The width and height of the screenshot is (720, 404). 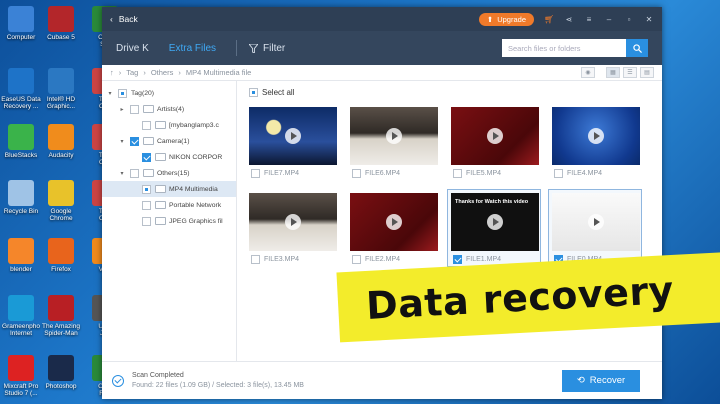 What do you see at coordinates (506, 19) in the screenshot?
I see `upgrade-button: ⬆ Upgrade` at bounding box center [506, 19].